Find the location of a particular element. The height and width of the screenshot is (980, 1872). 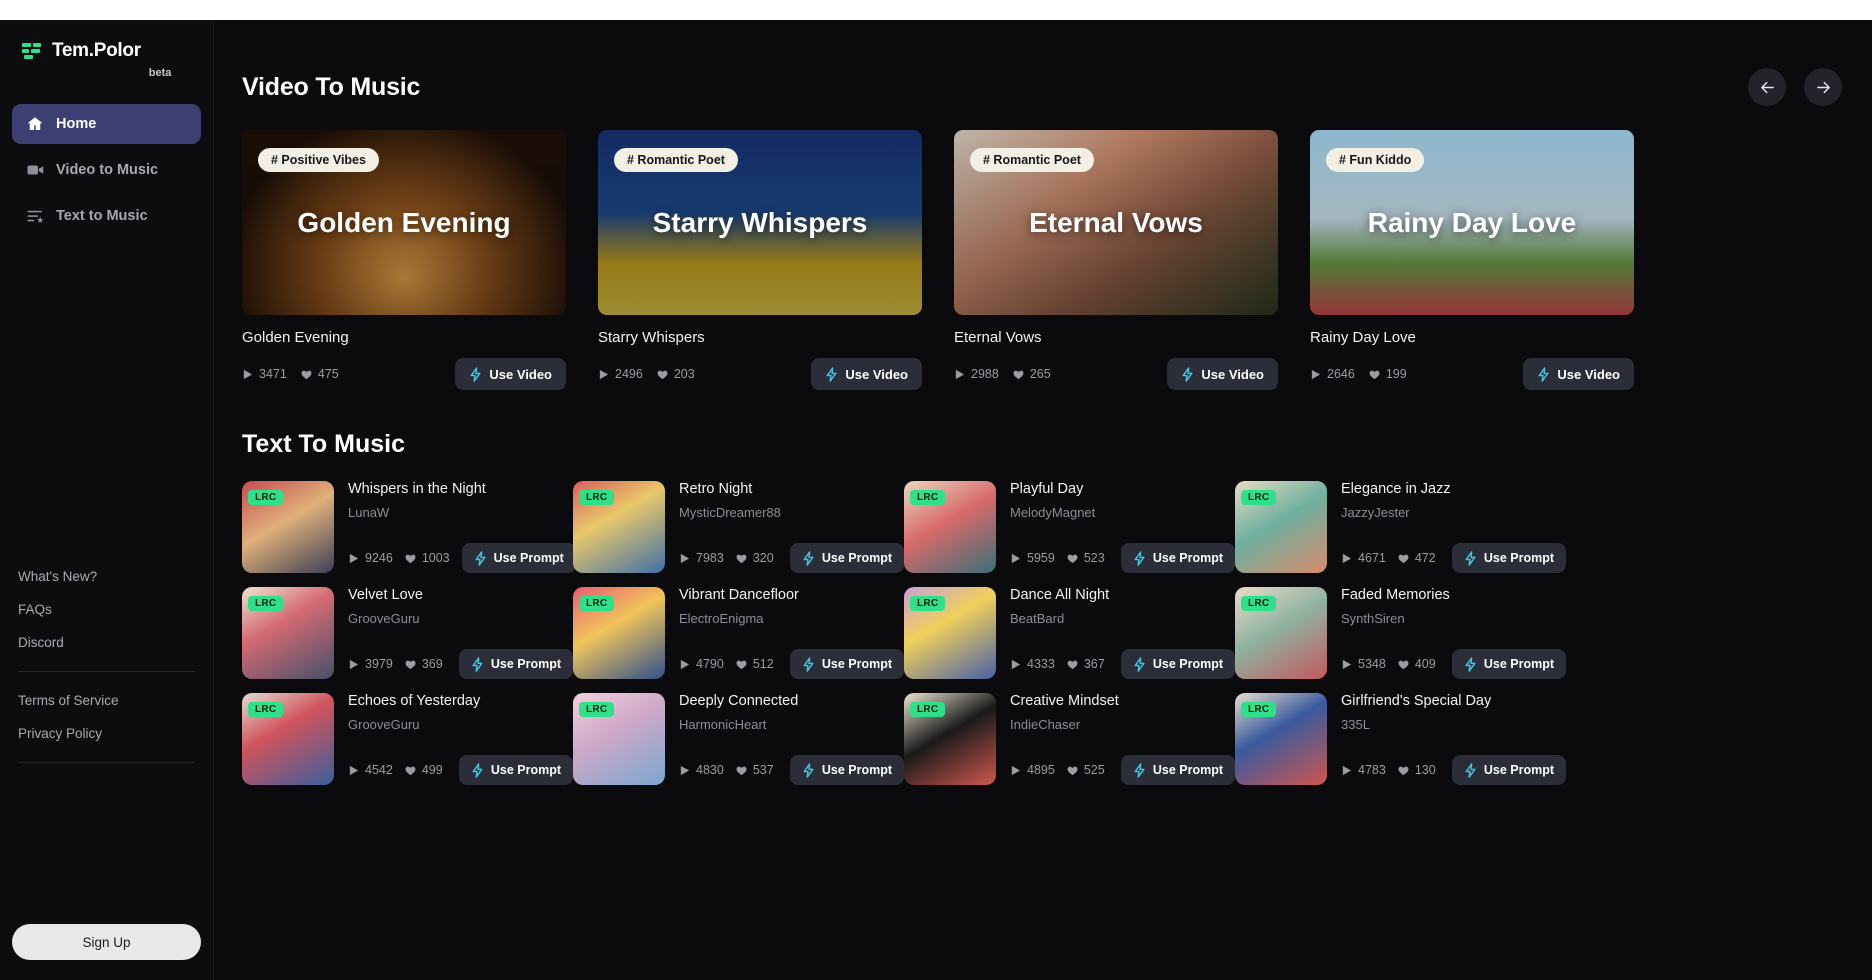

video-overlay-title: Golden Evening is located at coordinates (404, 222).